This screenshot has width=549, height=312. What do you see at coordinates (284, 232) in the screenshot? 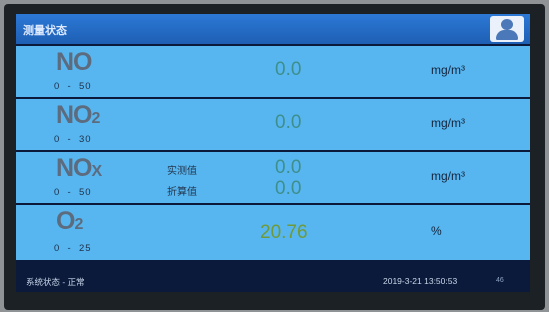
I see `gas-value: 20.76` at bounding box center [284, 232].